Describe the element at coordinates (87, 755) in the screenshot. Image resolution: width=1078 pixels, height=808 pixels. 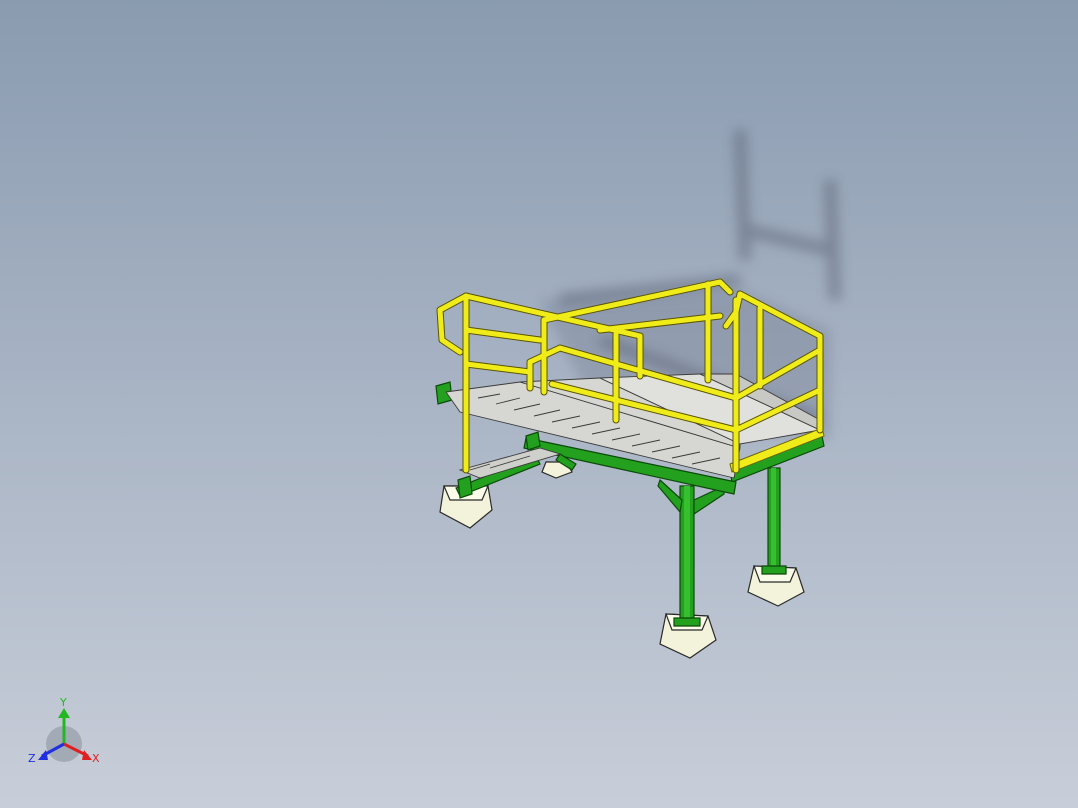
I see `x-axis-arrow` at that location.